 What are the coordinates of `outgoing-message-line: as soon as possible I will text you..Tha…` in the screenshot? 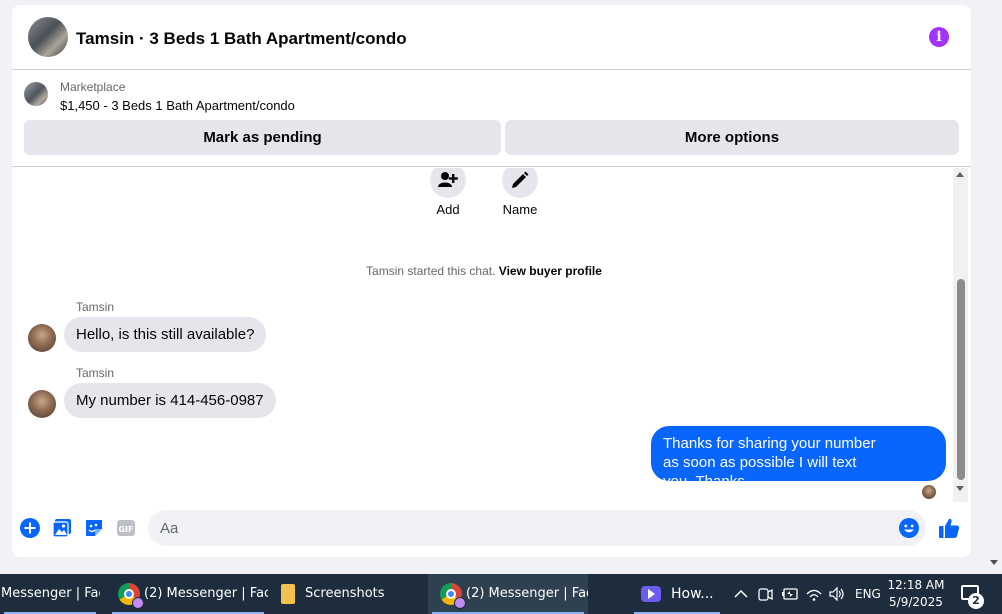 It's located at (760, 472).